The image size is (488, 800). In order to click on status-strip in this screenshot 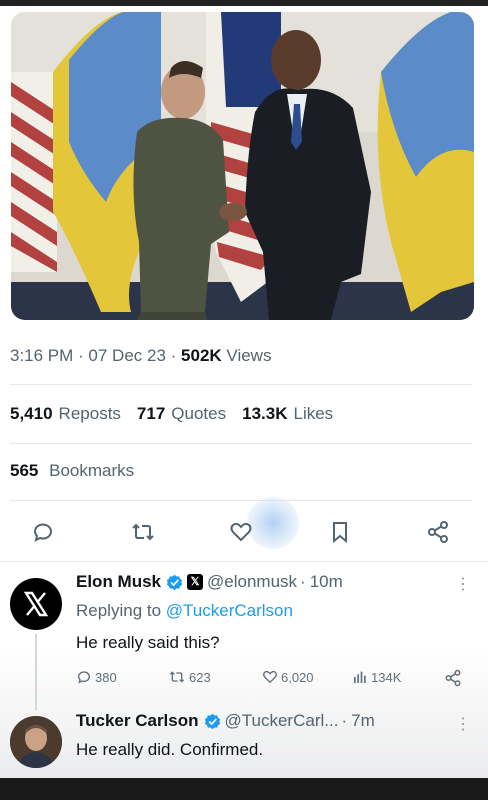, I will do `click(244, 3)`.